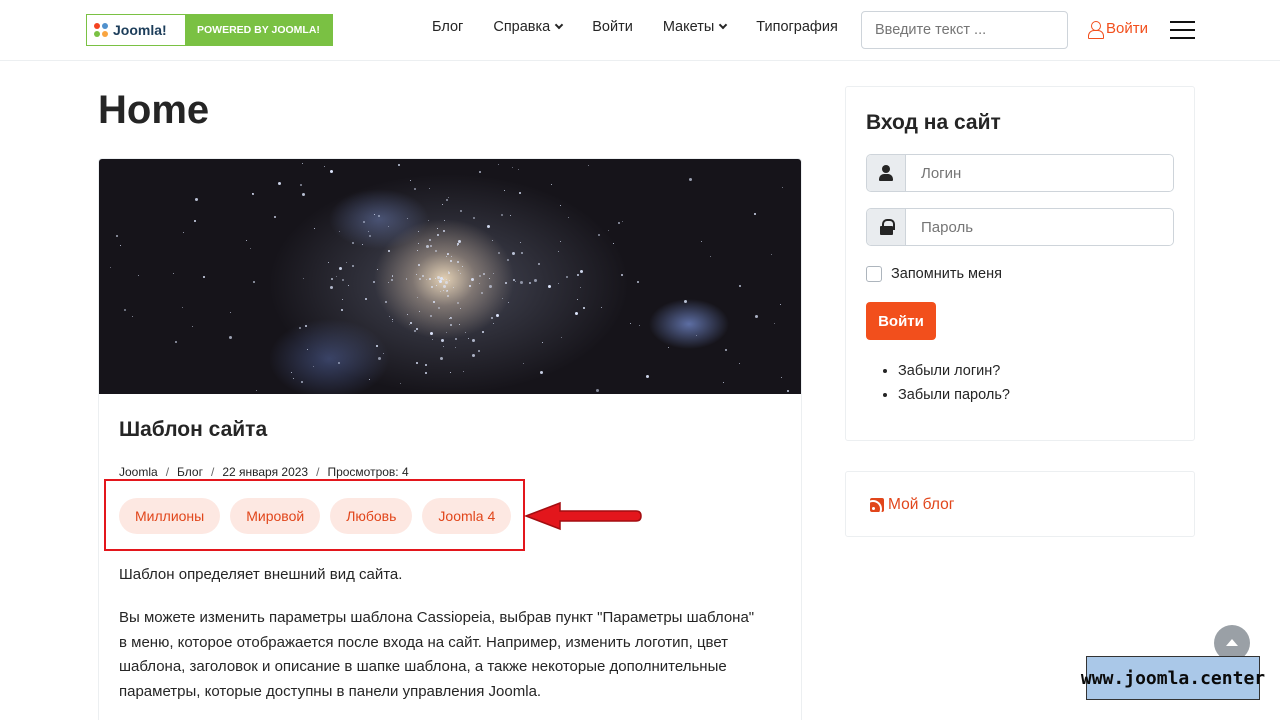 Image resolution: width=1280 pixels, height=720 pixels. What do you see at coordinates (612, 27) in the screenshot?
I see `nav-item-login: Войти` at bounding box center [612, 27].